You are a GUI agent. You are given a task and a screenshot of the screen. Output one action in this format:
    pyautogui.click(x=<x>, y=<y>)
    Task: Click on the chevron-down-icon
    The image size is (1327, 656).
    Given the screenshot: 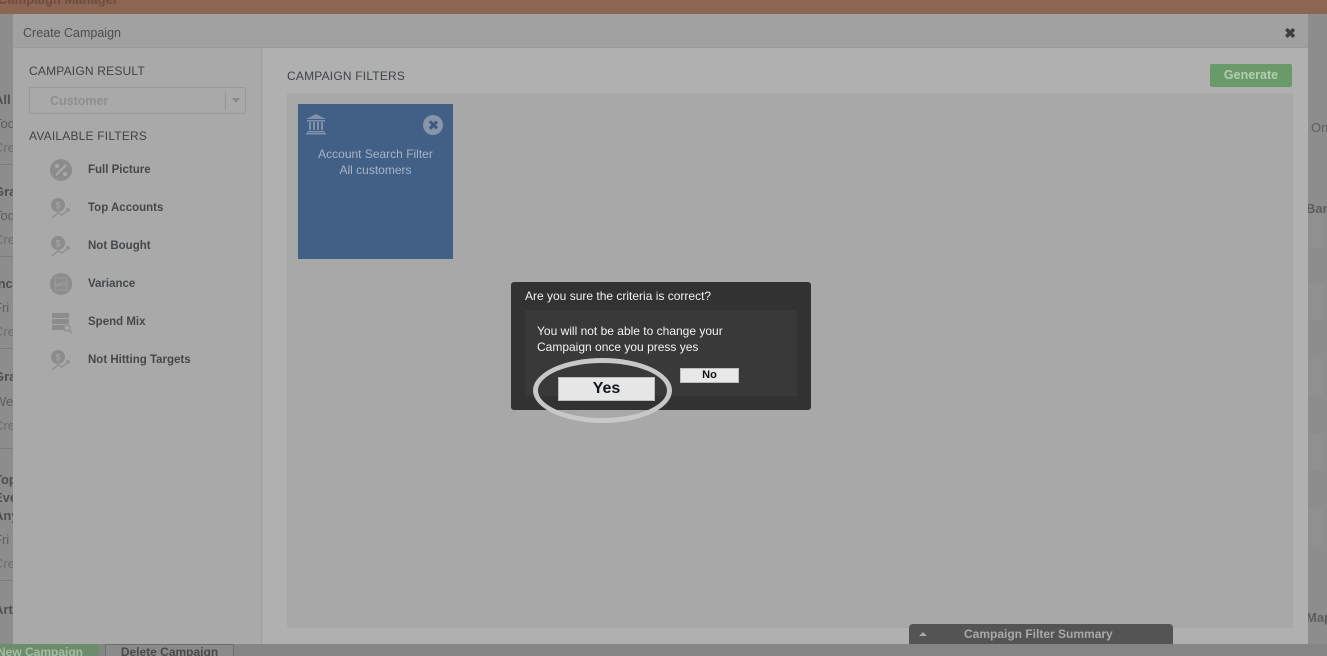 What is the action you would take?
    pyautogui.click(x=236, y=100)
    